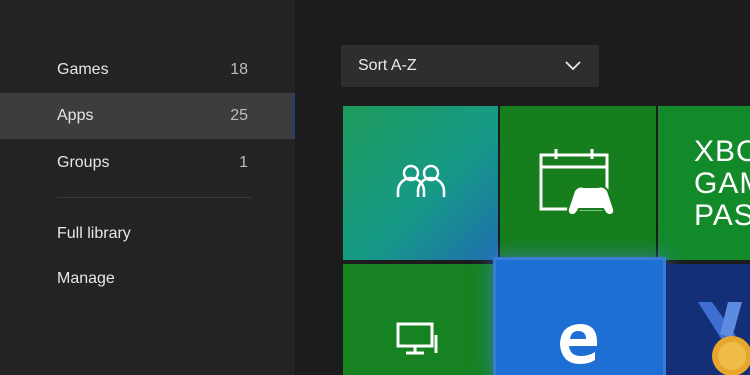 The width and height of the screenshot is (750, 375). What do you see at coordinates (83, 162) in the screenshot?
I see `sidebar-item-label: Groups` at bounding box center [83, 162].